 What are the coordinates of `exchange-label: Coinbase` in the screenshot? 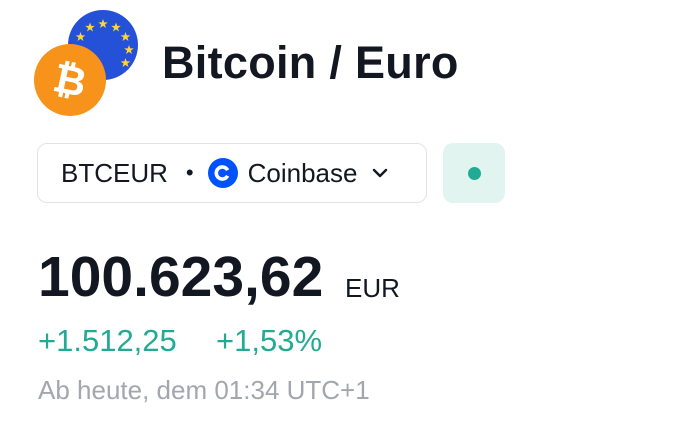 It's located at (302, 173).